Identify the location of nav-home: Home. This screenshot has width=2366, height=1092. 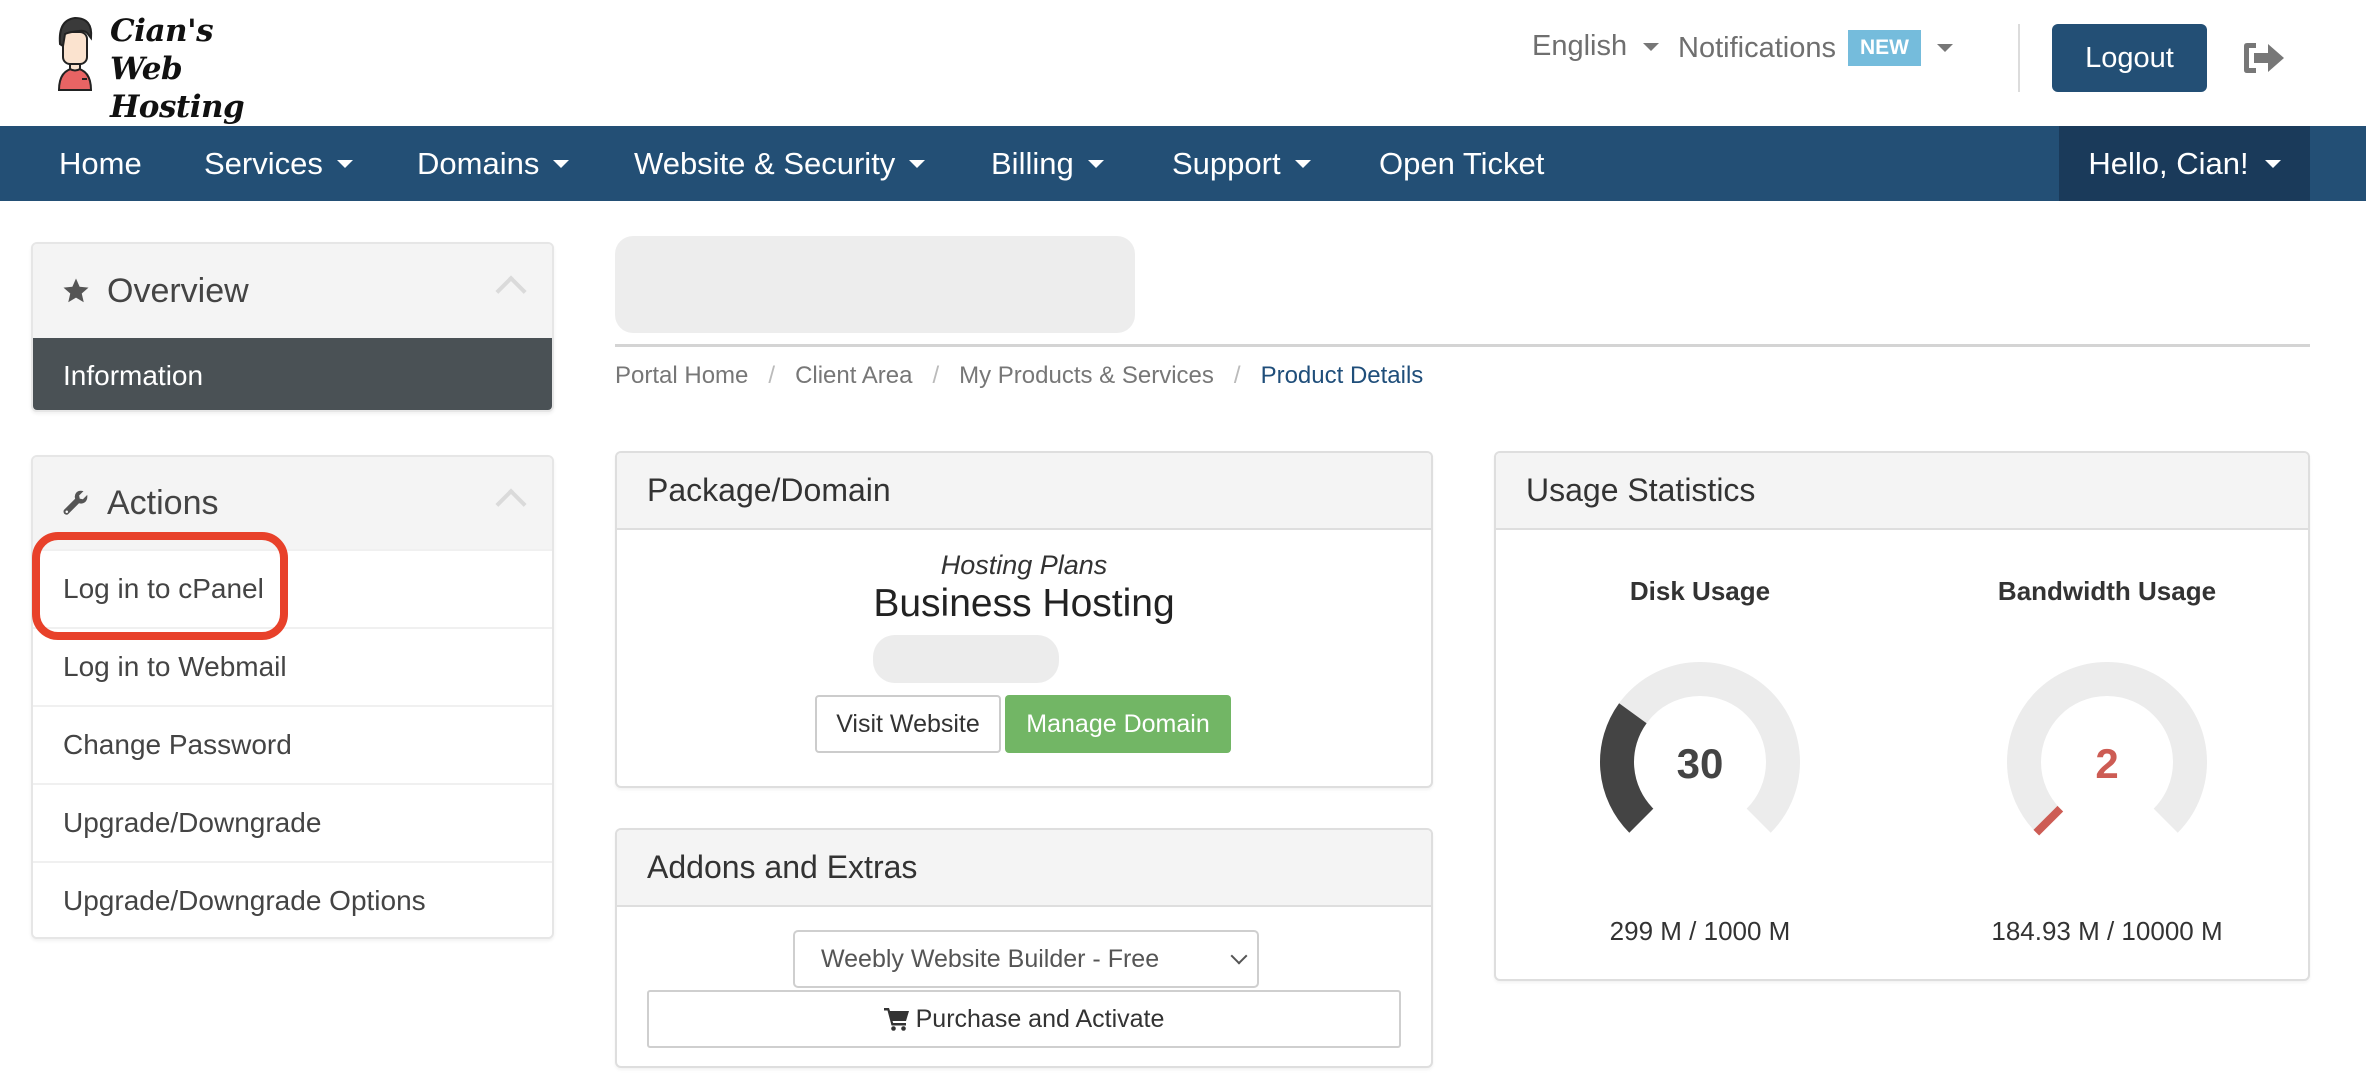
(100, 163).